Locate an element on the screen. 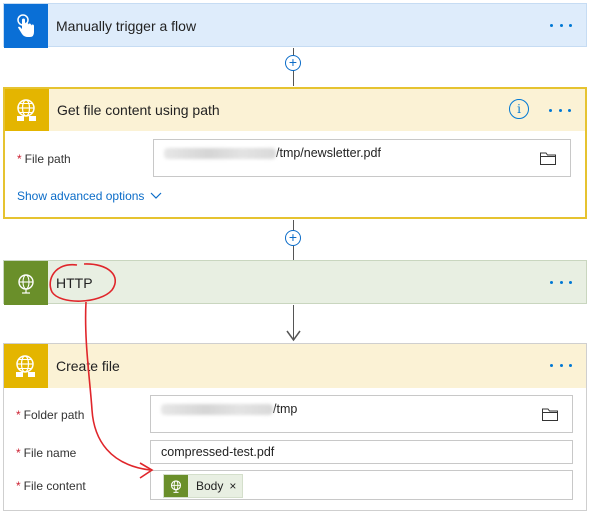 This screenshot has width=594, height=516. http-header: HTTP is located at coordinates (295, 283).